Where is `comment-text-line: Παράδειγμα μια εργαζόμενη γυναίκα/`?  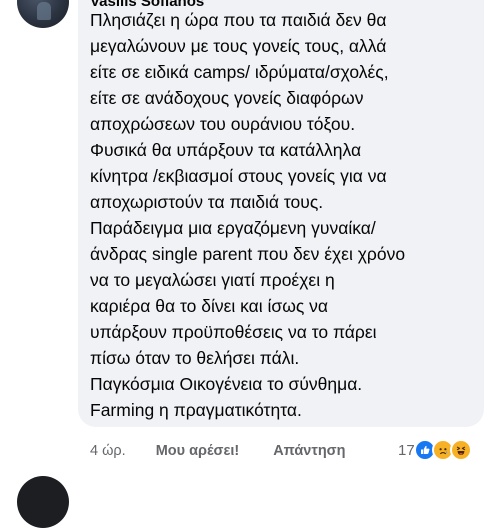
comment-text-line: Παράδειγμα μια εργαζόμενη γυναίκα/ is located at coordinates (233, 228).